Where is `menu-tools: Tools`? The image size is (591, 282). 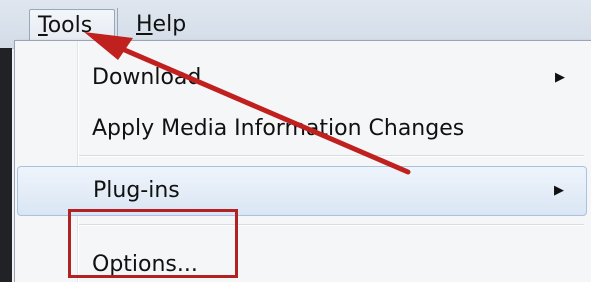
menu-tools: Tools is located at coordinates (72, 25).